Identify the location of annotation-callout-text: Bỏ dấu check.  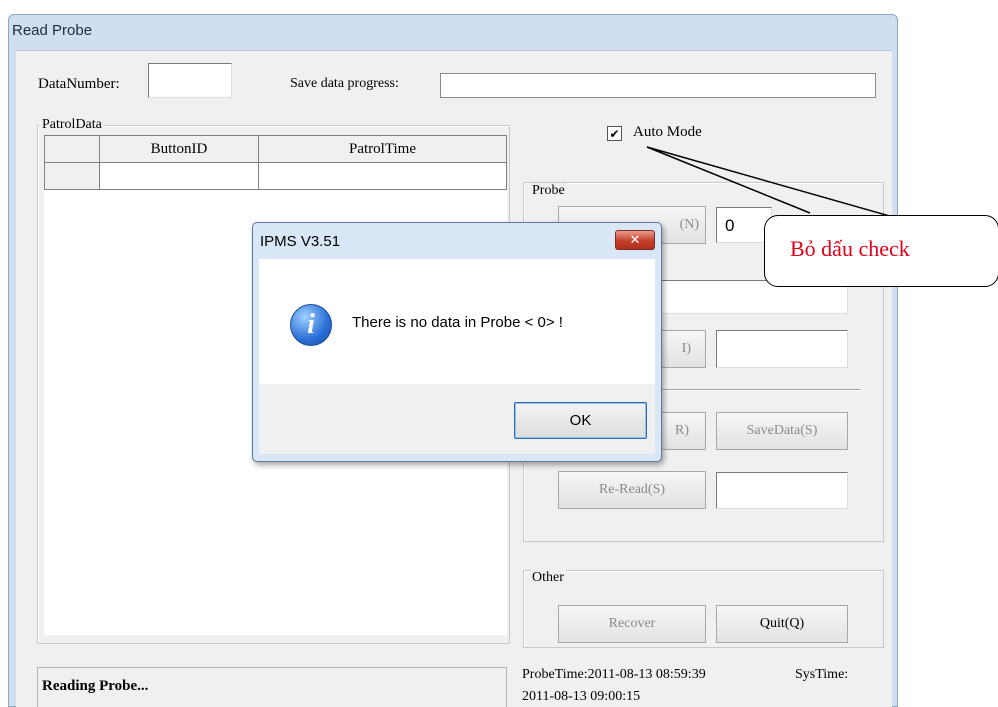
(850, 248).